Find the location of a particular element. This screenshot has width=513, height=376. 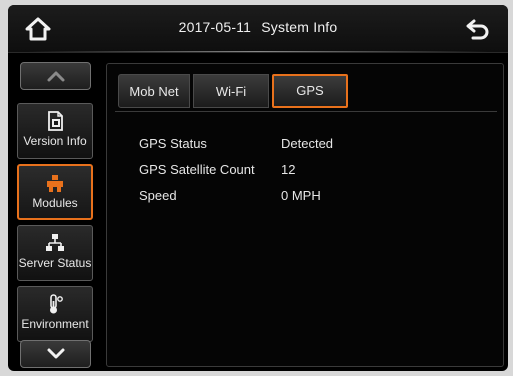

header-divider is located at coordinates (258, 51).